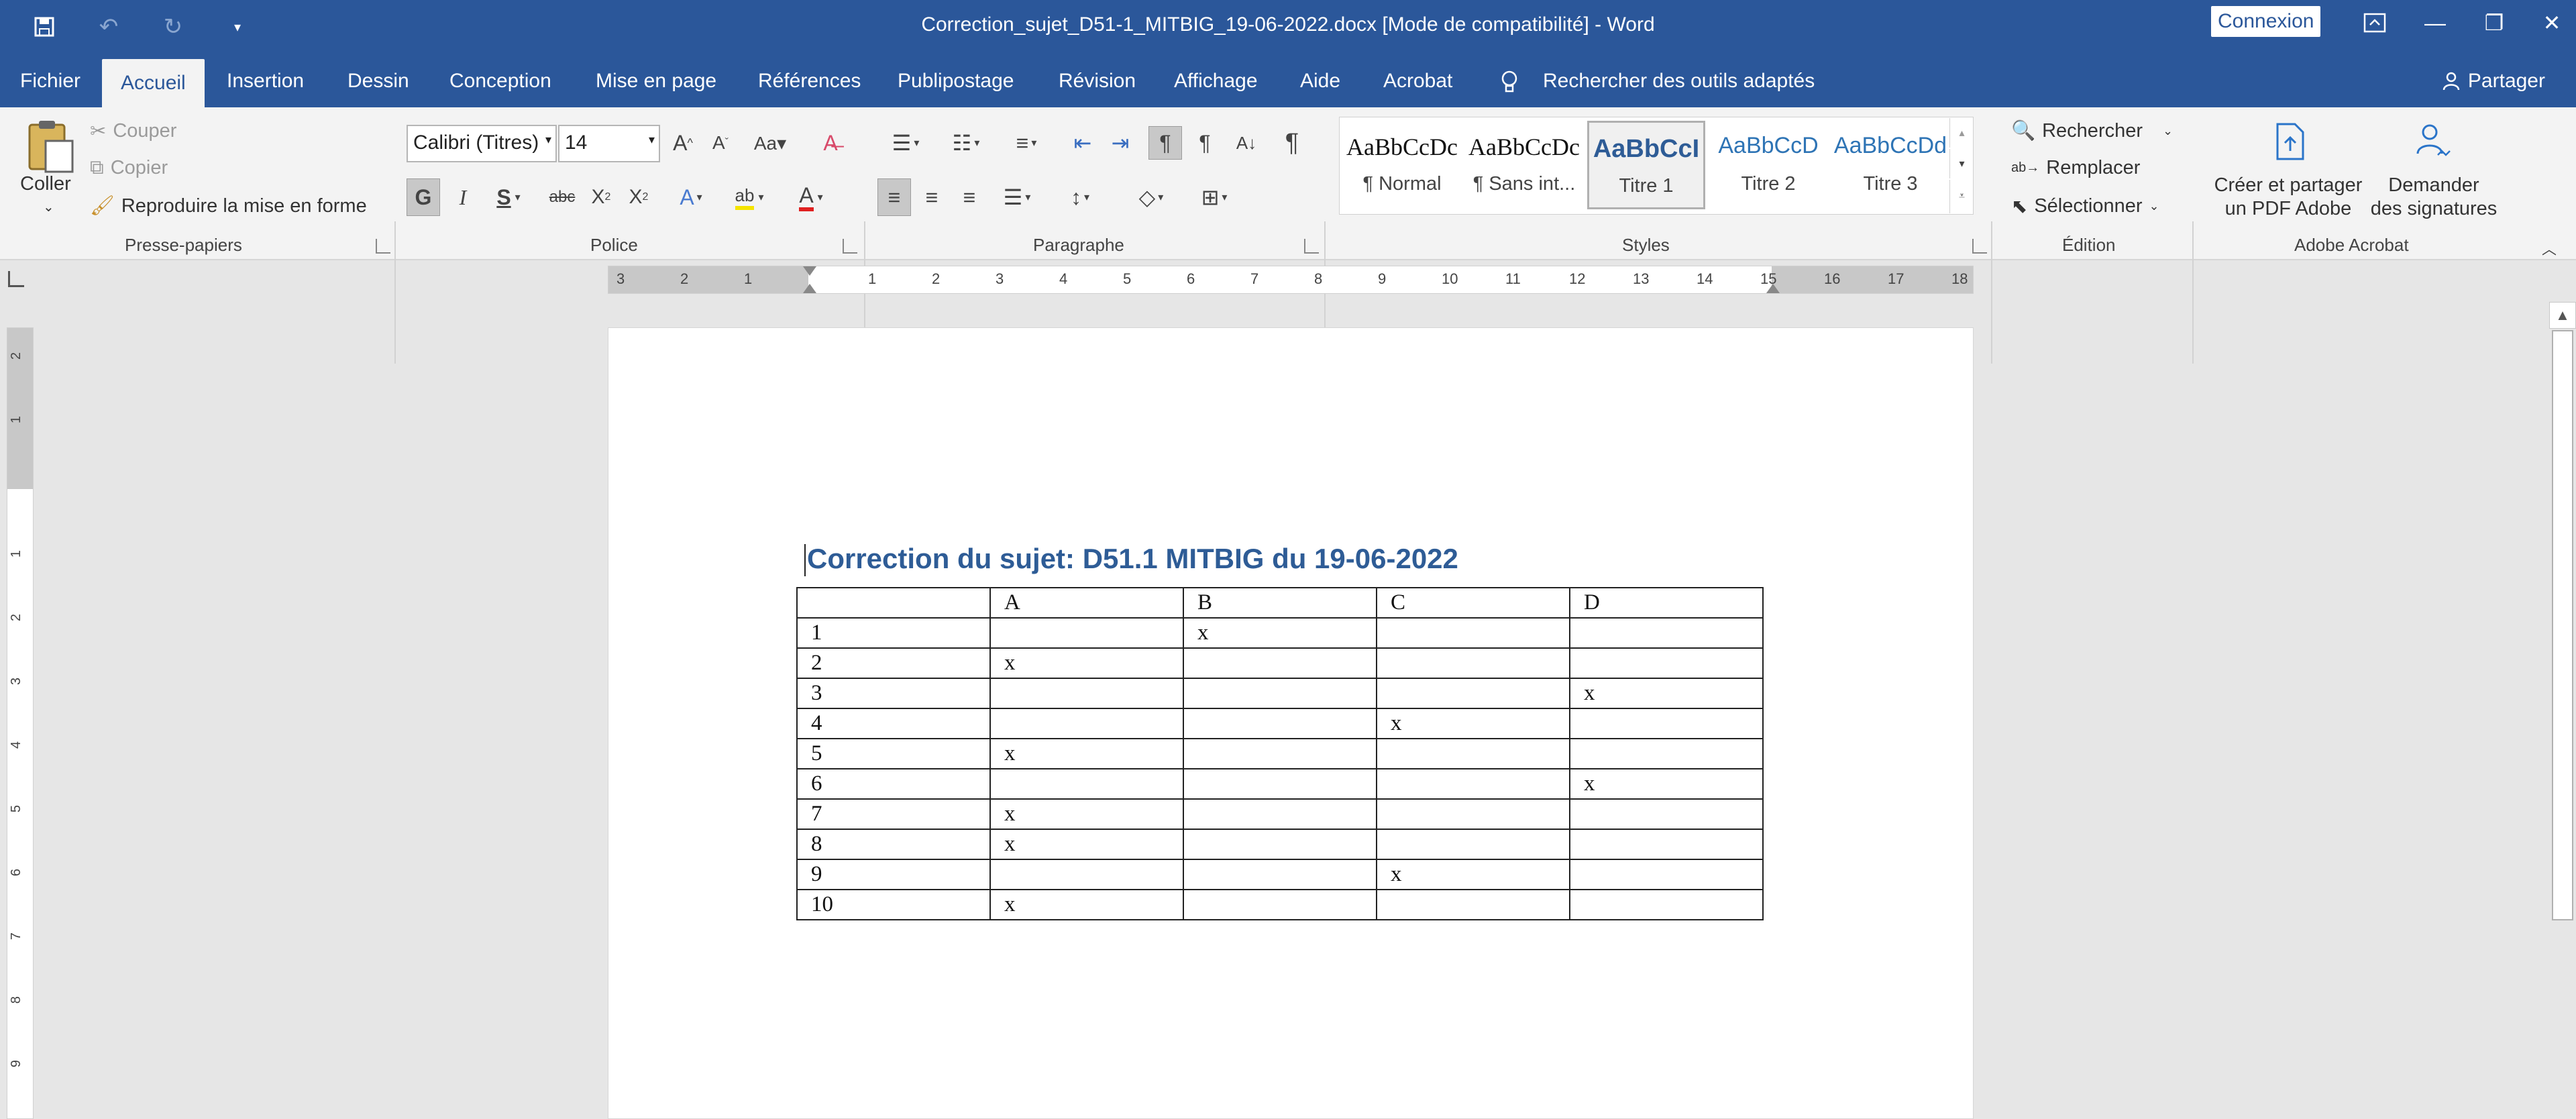 The height and width of the screenshot is (1119, 2576). I want to click on tab-fichier: Fichier, so click(50, 81).